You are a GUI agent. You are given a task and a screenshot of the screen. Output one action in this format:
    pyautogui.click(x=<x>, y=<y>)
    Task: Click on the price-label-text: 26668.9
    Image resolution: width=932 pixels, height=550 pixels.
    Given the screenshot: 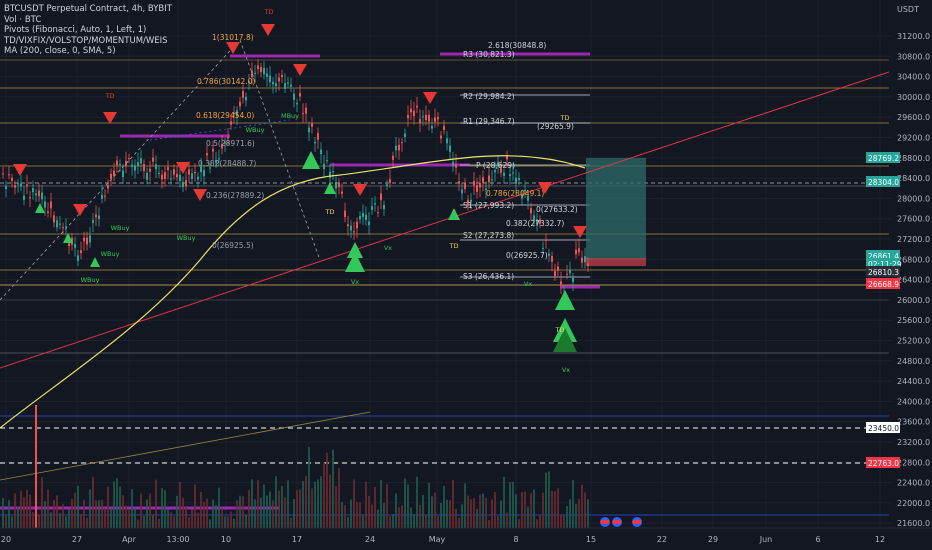 What is the action you would take?
    pyautogui.click(x=883, y=284)
    